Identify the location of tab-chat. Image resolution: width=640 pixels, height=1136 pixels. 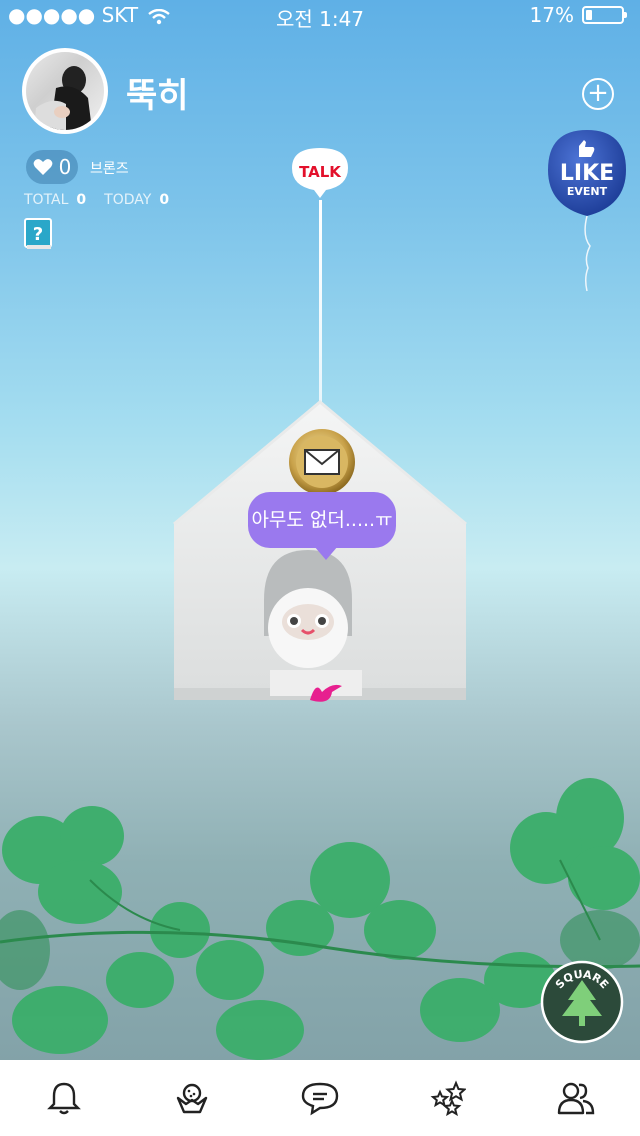
(320, 1098).